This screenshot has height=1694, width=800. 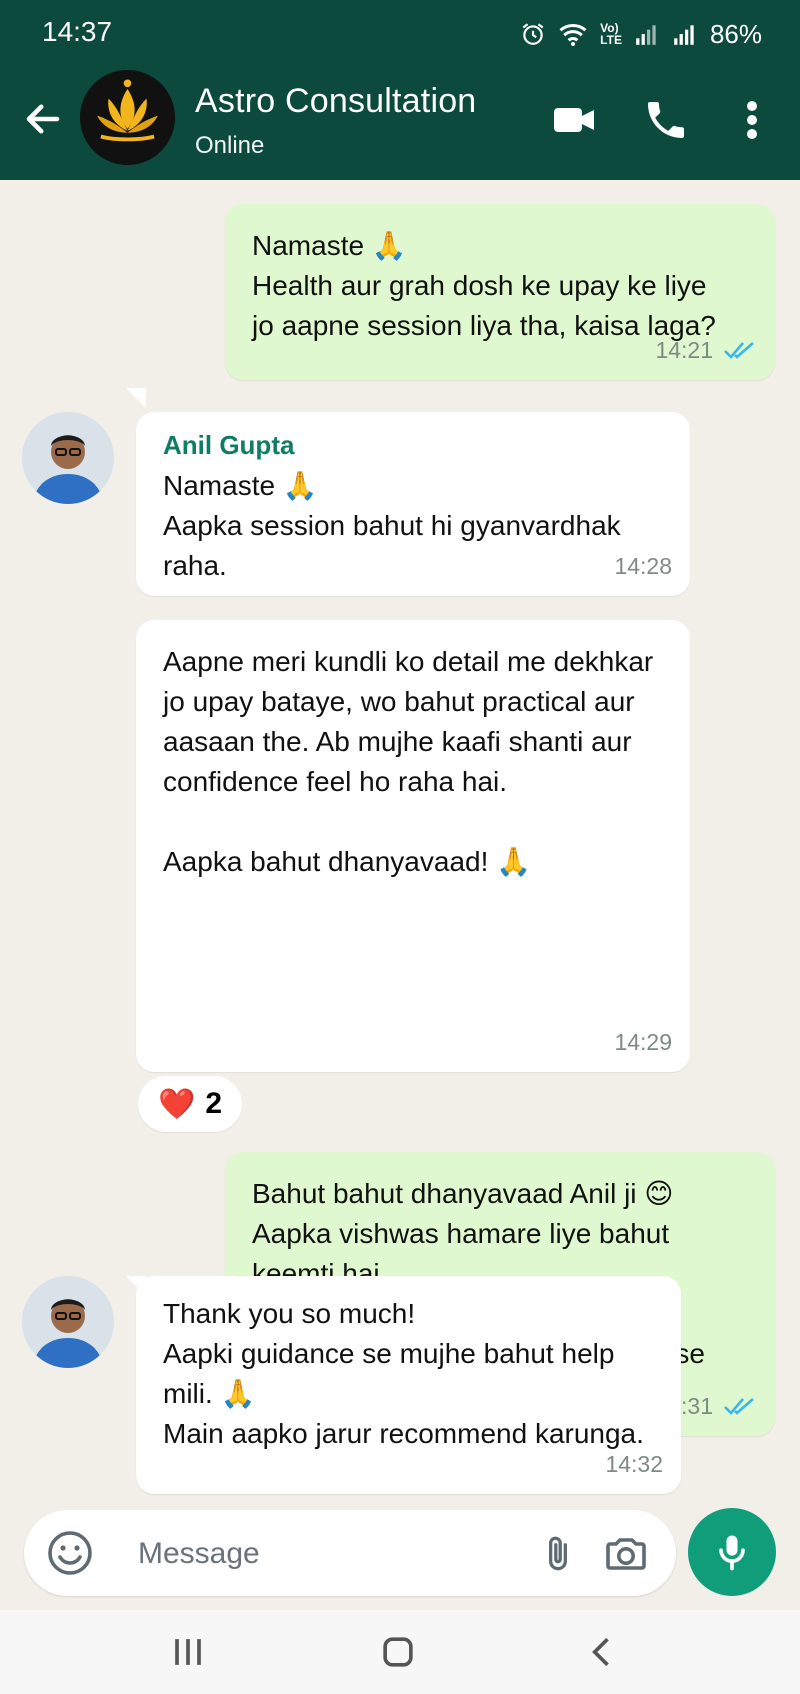 What do you see at coordinates (214, 1103) in the screenshot?
I see `reaction-count: 2` at bounding box center [214, 1103].